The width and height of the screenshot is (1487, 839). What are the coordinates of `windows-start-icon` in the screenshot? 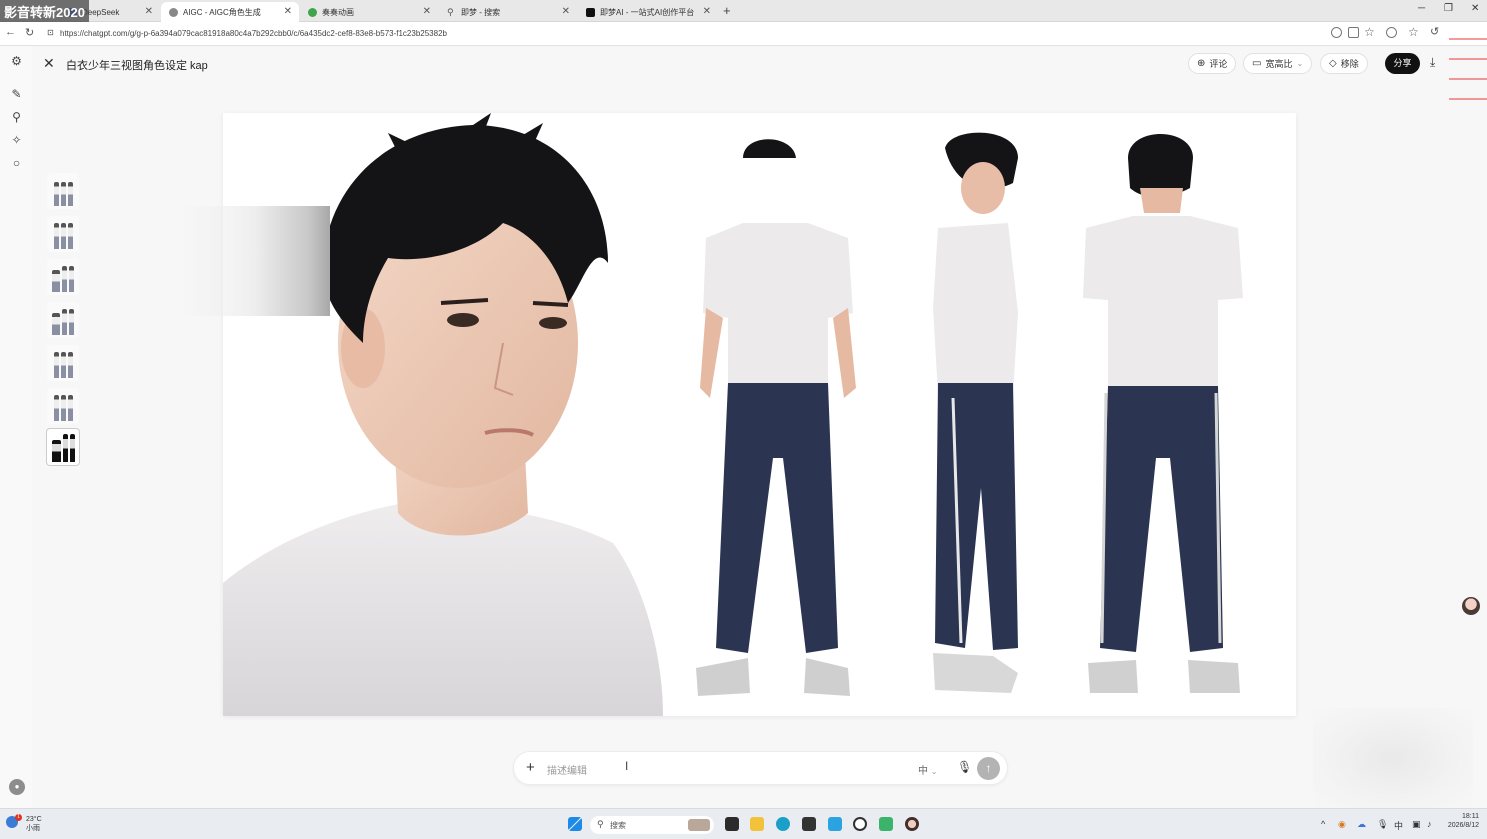 It's located at (575, 824).